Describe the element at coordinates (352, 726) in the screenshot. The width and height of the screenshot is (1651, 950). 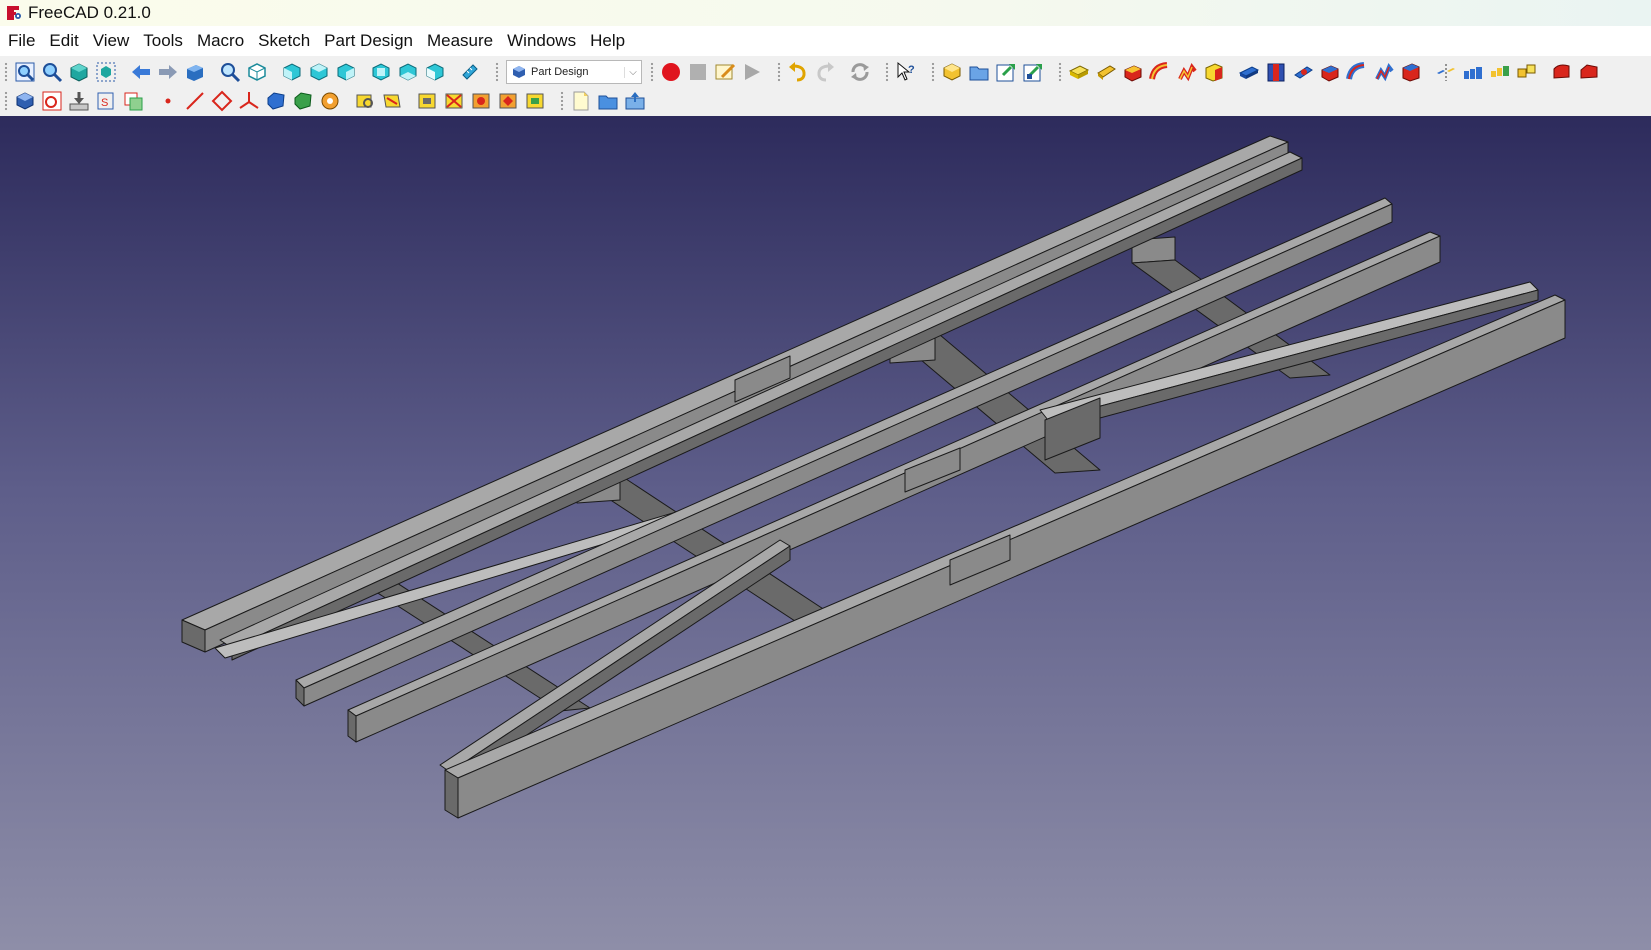
I see `middle-beam-2-end` at that location.